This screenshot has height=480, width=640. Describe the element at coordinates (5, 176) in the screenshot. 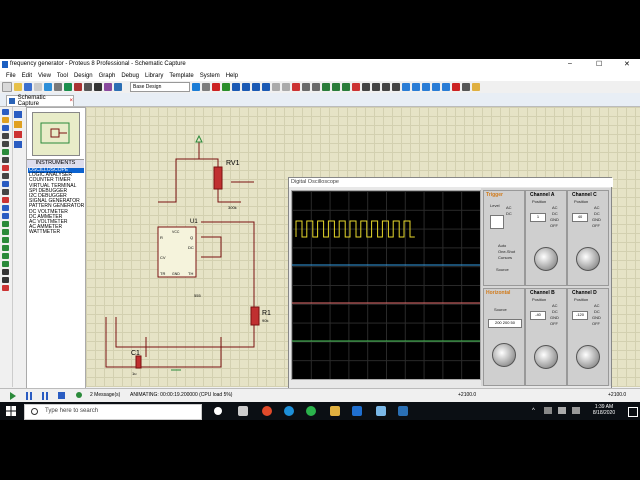

I see `pin-mode-icon` at that location.